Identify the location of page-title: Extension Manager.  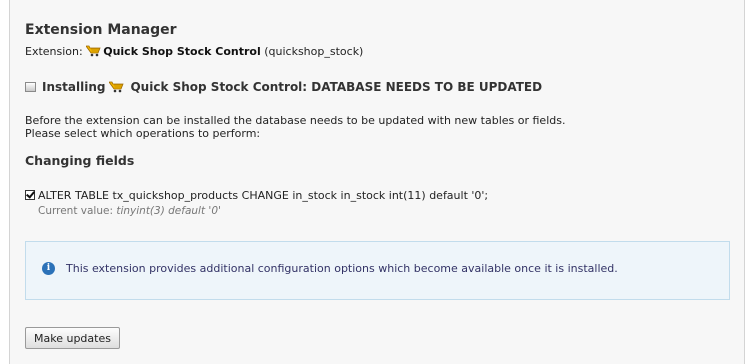
(101, 30).